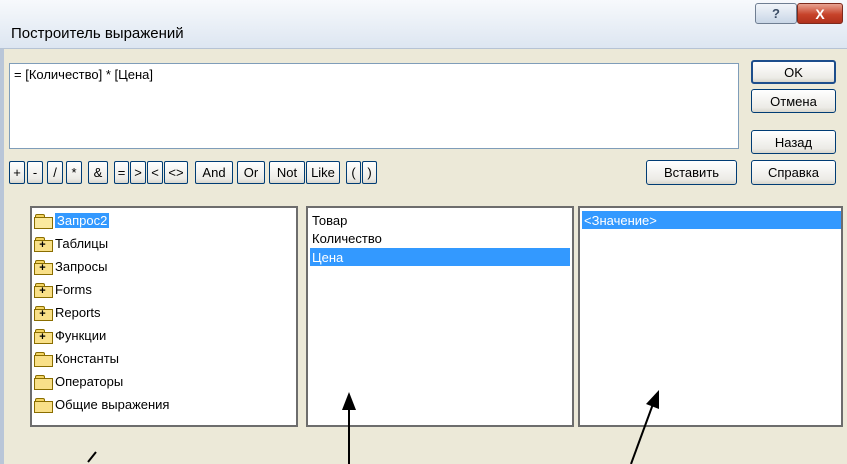  Describe the element at coordinates (347, 238) in the screenshot. I see `list-item: Количество` at that location.